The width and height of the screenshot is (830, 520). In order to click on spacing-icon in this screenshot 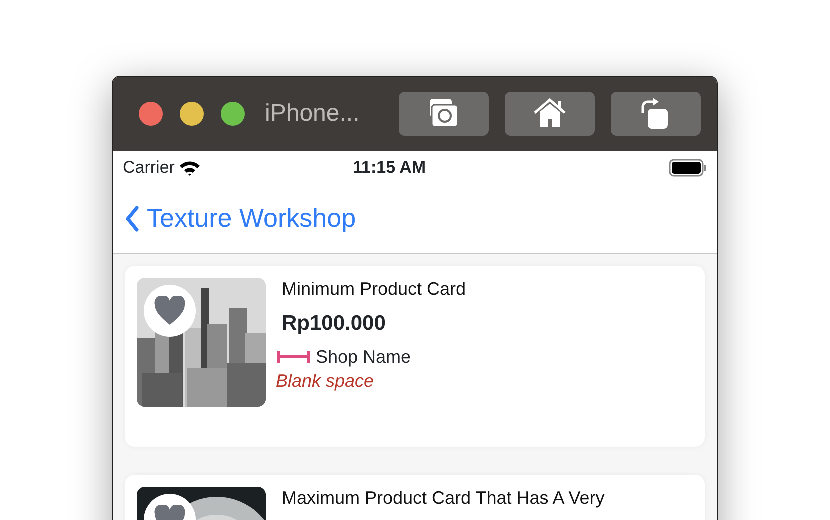, I will do `click(294, 357)`.